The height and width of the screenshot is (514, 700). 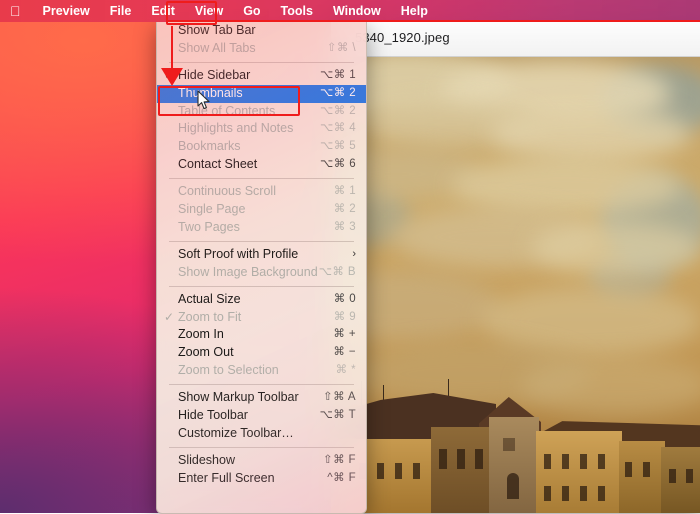 What do you see at coordinates (344, 316) in the screenshot?
I see `menu-item-shortcut: ⌘ 9` at bounding box center [344, 316].